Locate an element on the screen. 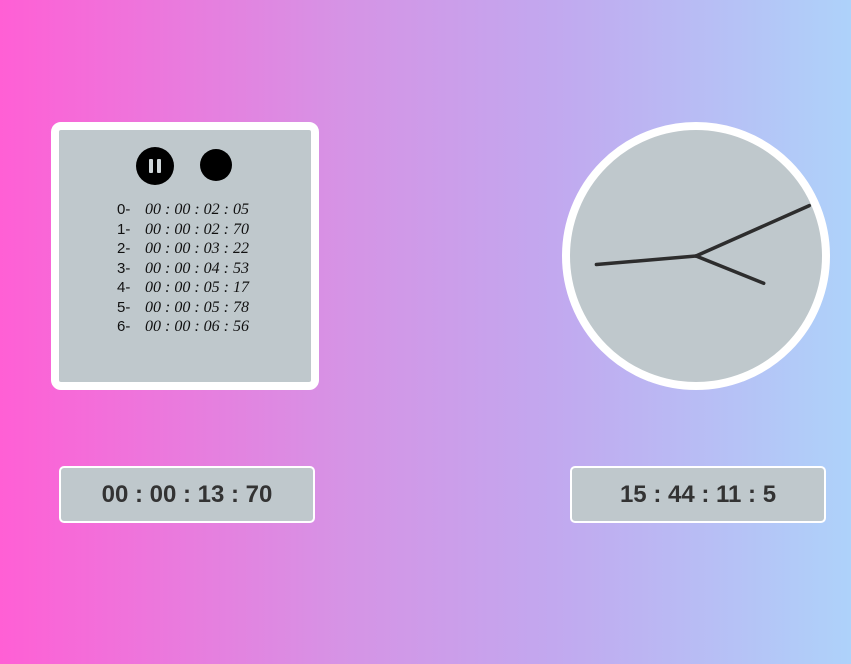  clock-face is located at coordinates (703, 244).